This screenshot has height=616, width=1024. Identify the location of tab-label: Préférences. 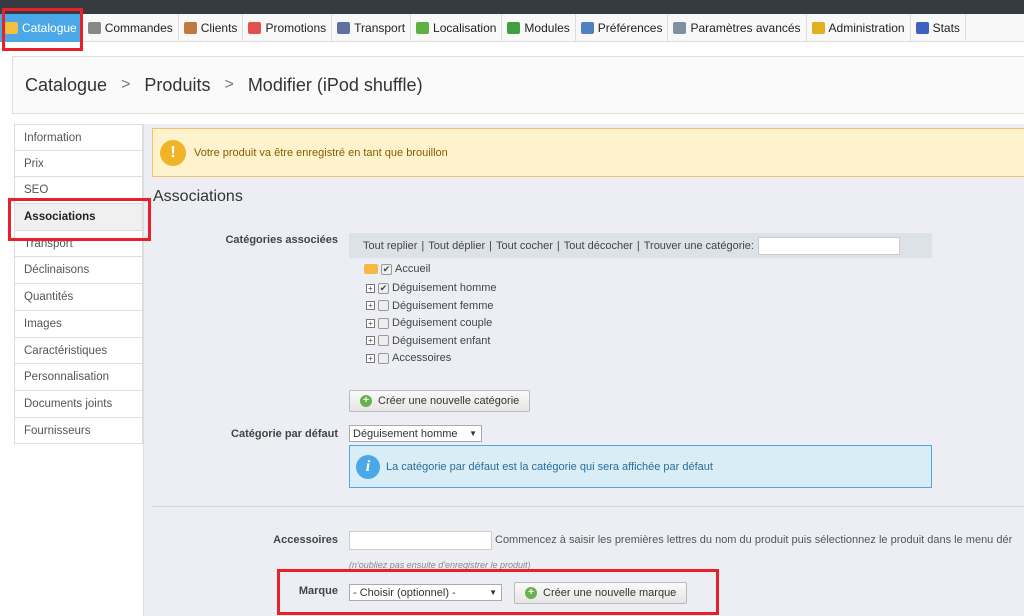
(630, 28).